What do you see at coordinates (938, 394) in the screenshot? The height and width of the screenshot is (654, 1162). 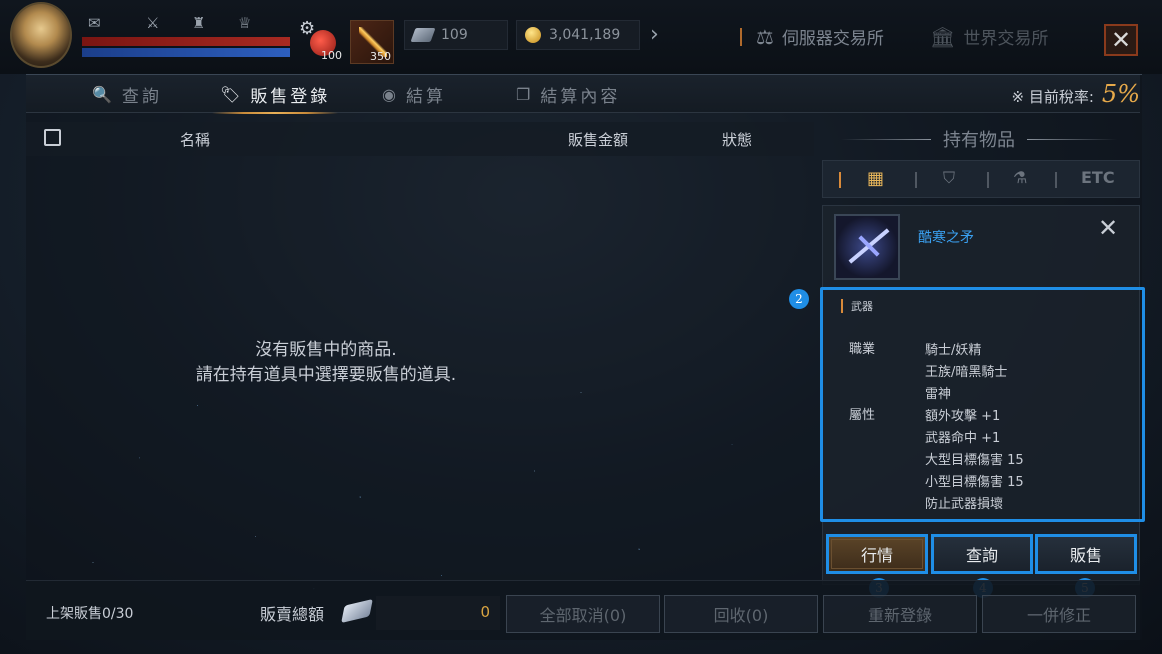 I see `job-value: 雷神` at bounding box center [938, 394].